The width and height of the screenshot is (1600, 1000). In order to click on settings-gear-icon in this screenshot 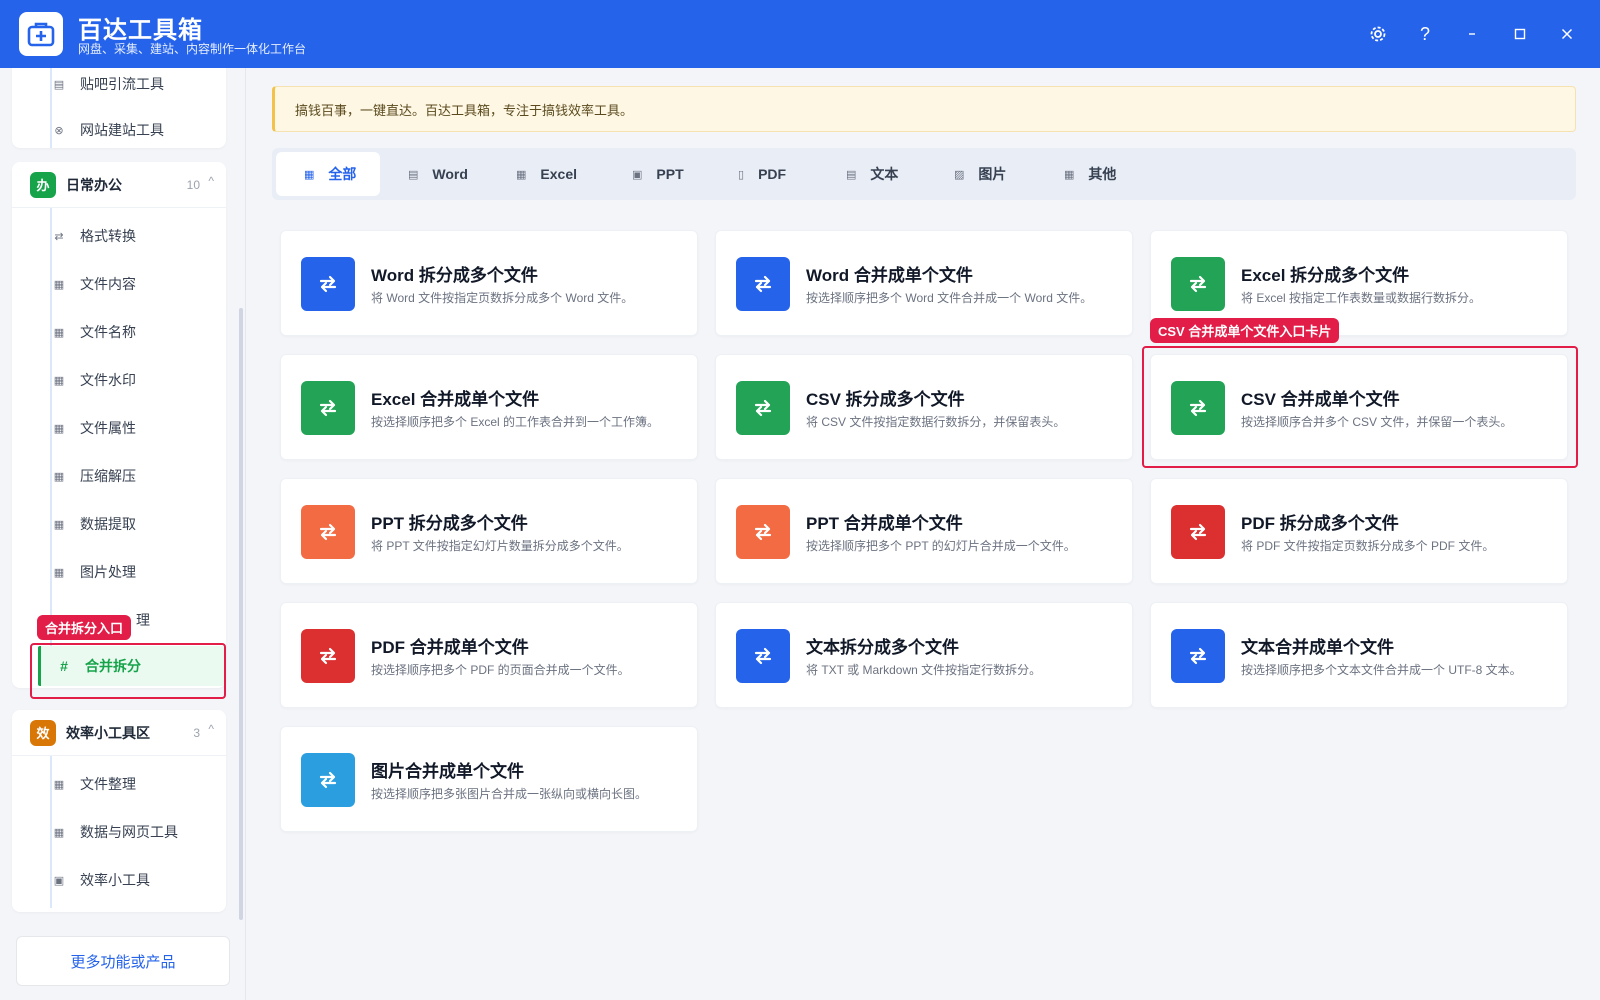, I will do `click(1378, 34)`.